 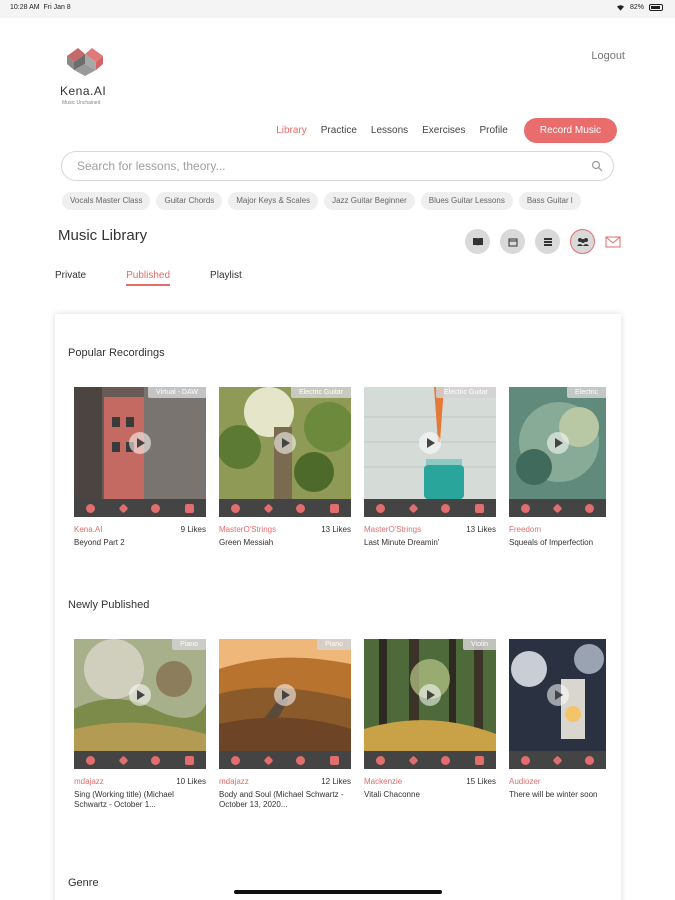 I want to click on card-thumbnail, so click(x=557, y=695).